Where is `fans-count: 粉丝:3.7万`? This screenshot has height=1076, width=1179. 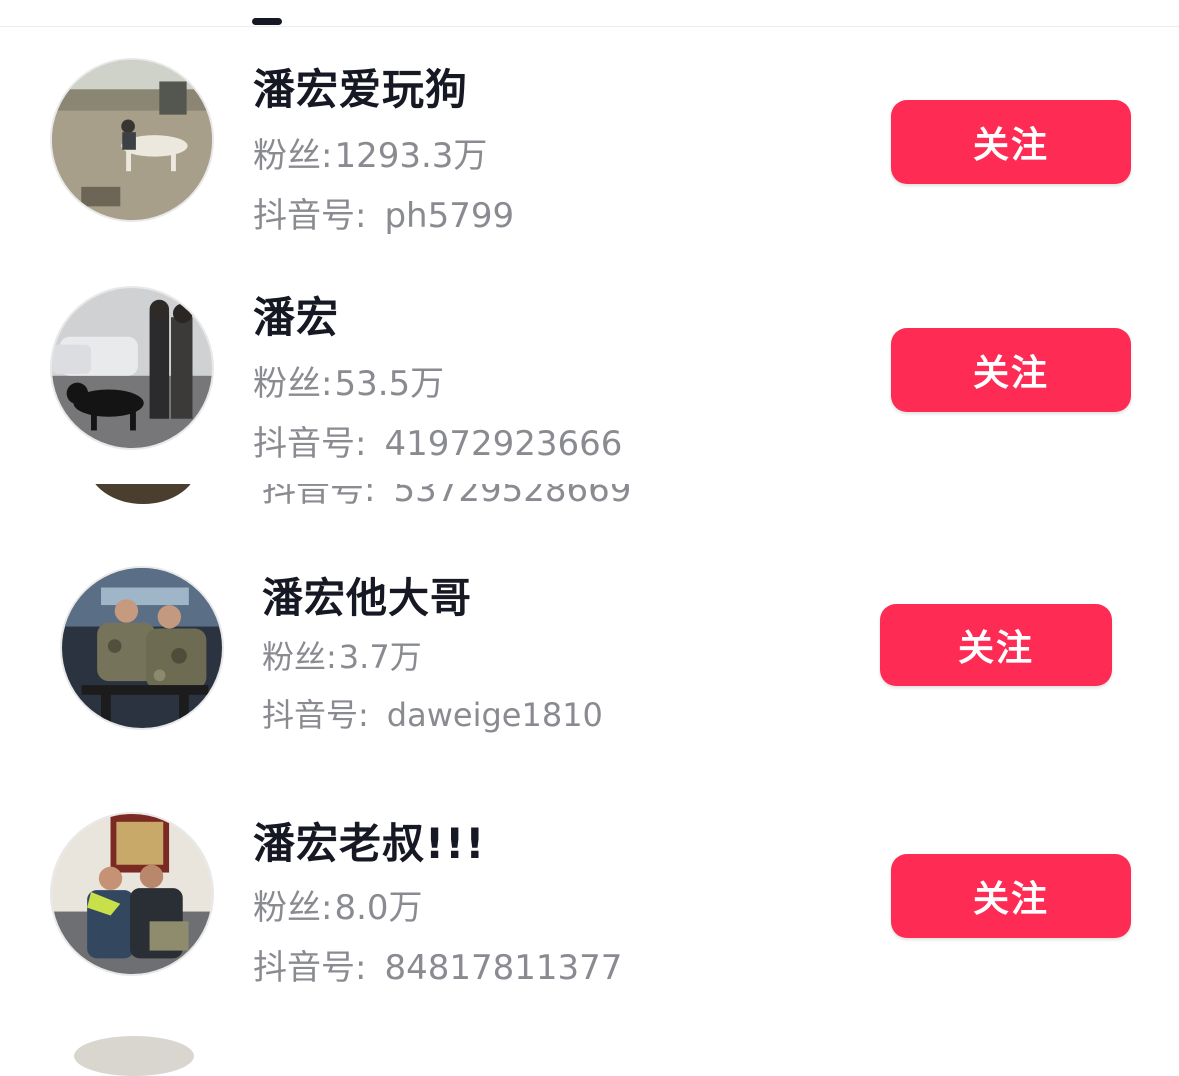
fans-count: 粉丝:3.7万 is located at coordinates (342, 655).